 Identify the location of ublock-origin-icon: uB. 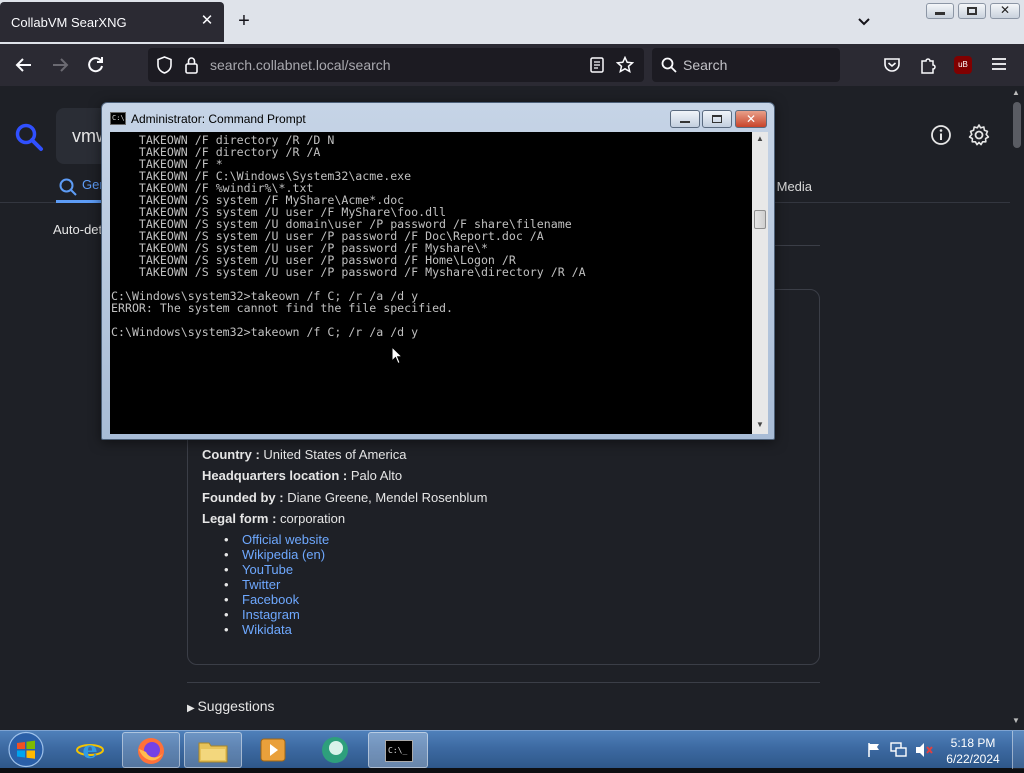
(963, 65).